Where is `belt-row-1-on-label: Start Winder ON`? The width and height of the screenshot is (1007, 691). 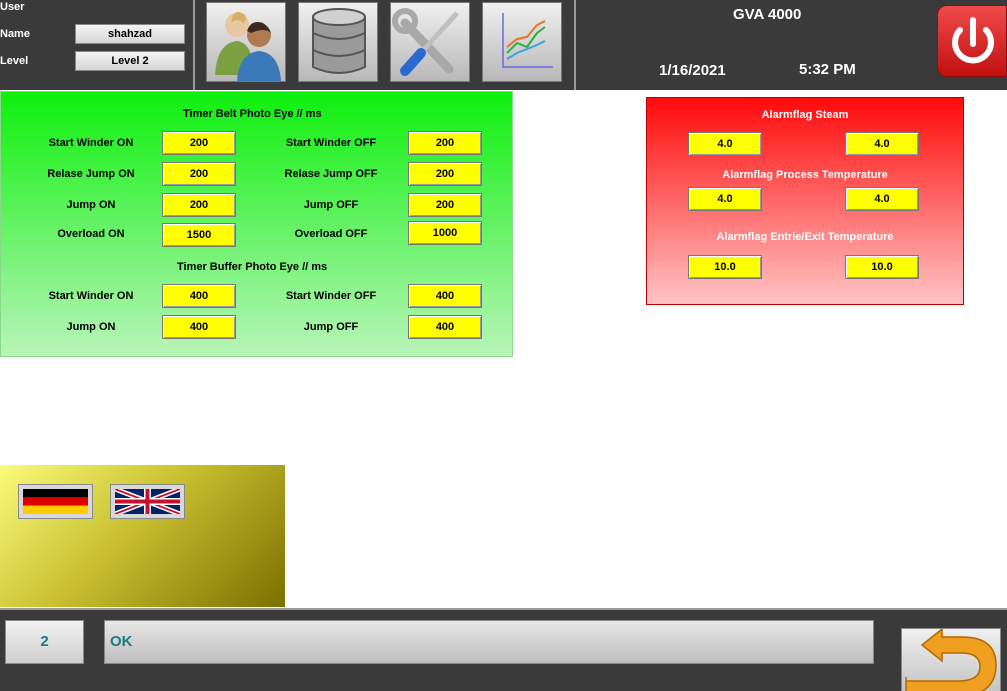
belt-row-1-on-label: Start Winder ON is located at coordinates (91, 143).